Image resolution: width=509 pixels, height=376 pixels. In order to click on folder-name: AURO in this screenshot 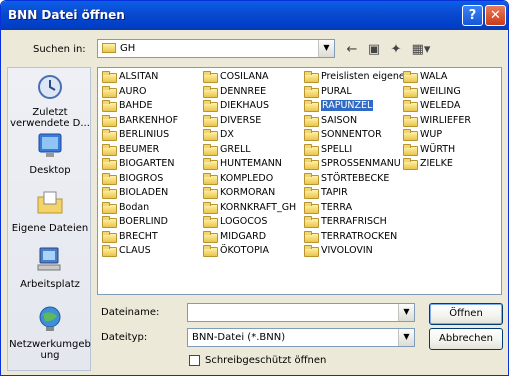, I will do `click(133, 91)`.